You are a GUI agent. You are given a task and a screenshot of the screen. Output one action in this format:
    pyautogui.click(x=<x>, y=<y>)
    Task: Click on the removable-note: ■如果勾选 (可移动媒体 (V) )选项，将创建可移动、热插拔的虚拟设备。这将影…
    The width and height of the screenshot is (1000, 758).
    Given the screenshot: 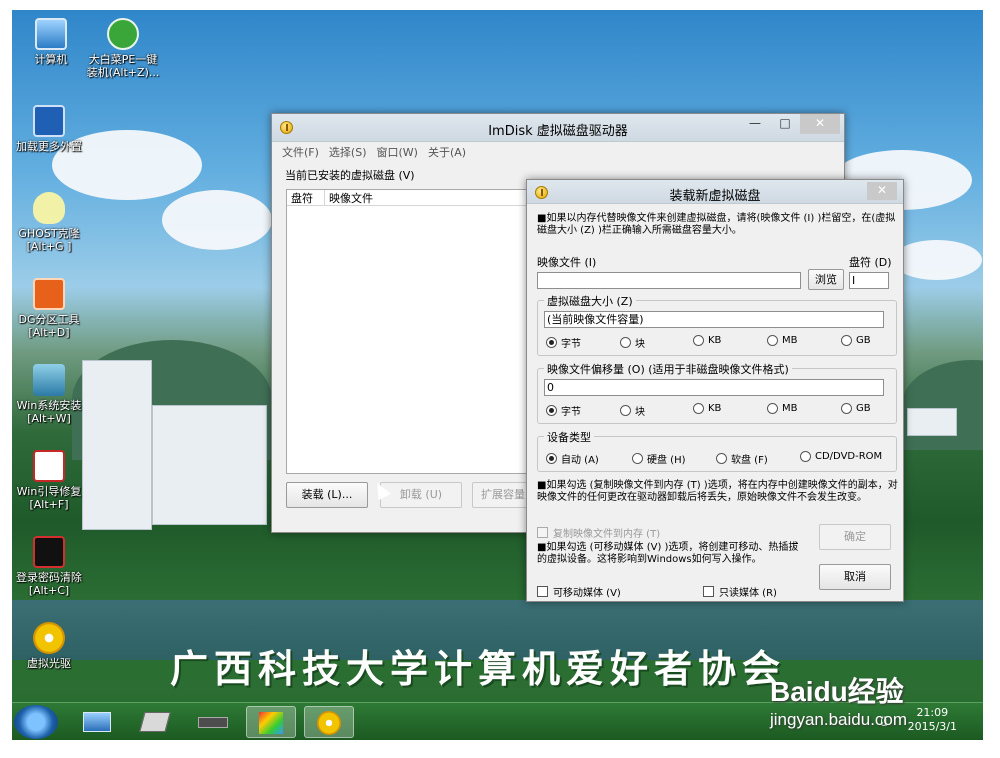 What is the action you would take?
    pyautogui.click(x=668, y=553)
    